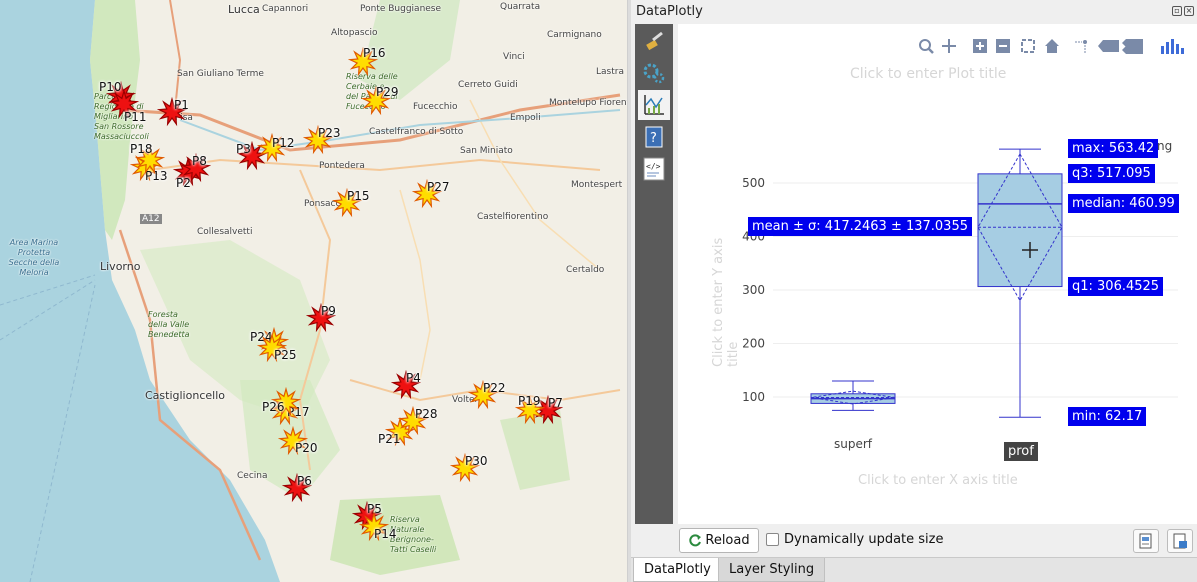 This screenshot has height=582, width=1197. I want to click on marker-label-p14: P14, so click(385, 534).